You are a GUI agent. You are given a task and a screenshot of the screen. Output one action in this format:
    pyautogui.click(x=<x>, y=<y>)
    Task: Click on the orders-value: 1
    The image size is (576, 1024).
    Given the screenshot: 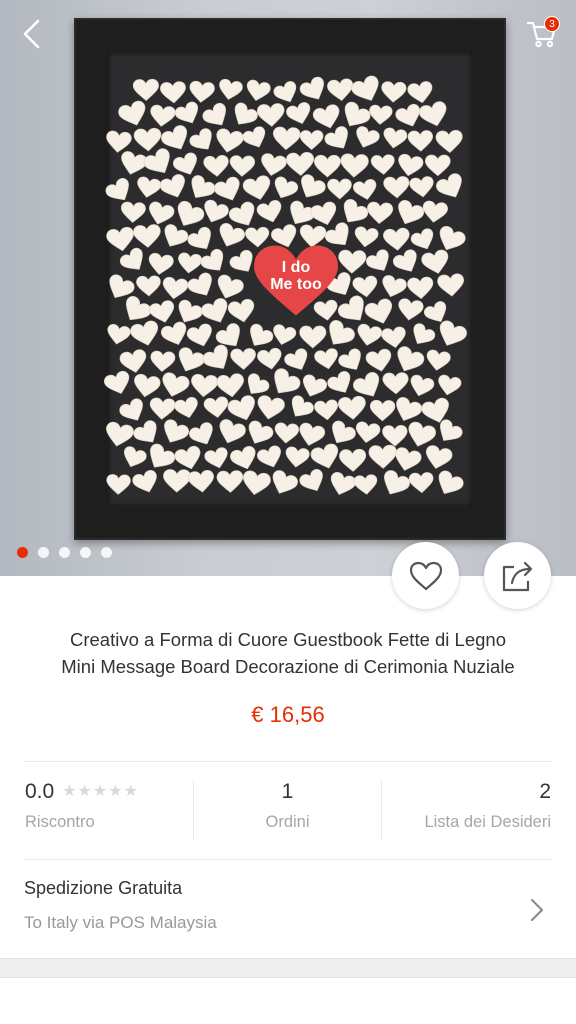 What is the action you would take?
    pyautogui.click(x=287, y=791)
    